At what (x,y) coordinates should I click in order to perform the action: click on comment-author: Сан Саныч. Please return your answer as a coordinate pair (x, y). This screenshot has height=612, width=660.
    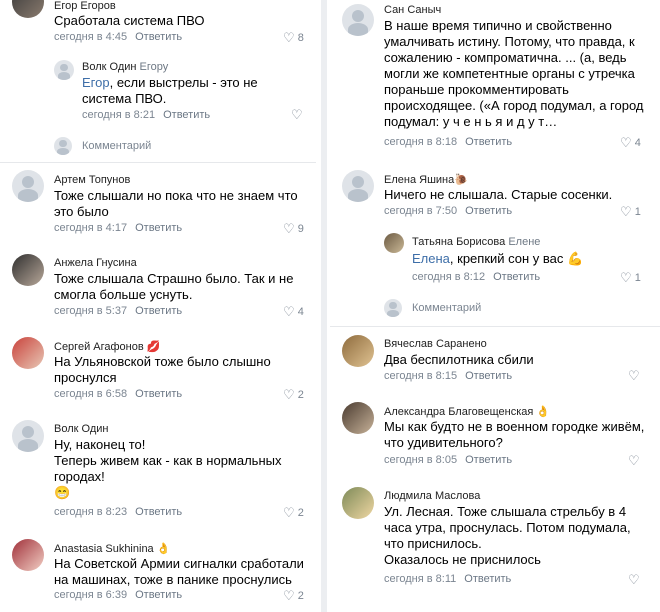
    Looking at the image, I should click on (412, 10).